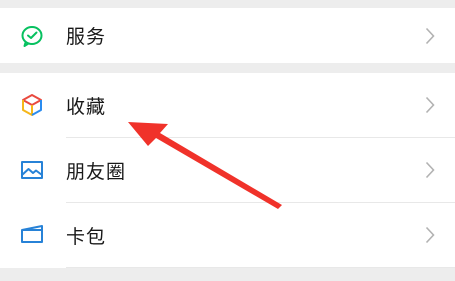 The width and height of the screenshot is (455, 281). I want to click on wechat-pay-icon, so click(32, 36).